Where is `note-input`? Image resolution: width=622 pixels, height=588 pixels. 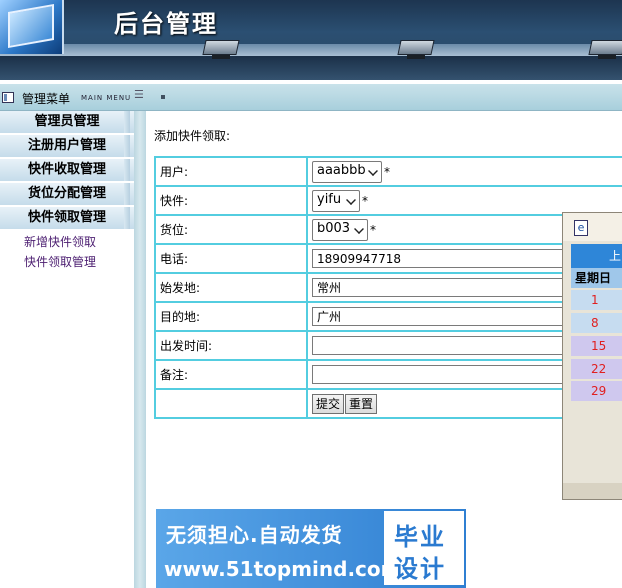
note-input is located at coordinates (442, 374).